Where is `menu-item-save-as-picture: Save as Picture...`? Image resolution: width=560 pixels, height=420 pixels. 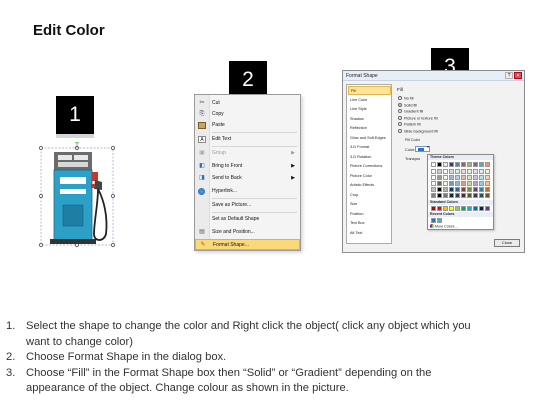 menu-item-save-as-picture: Save as Picture... is located at coordinates (247, 205).